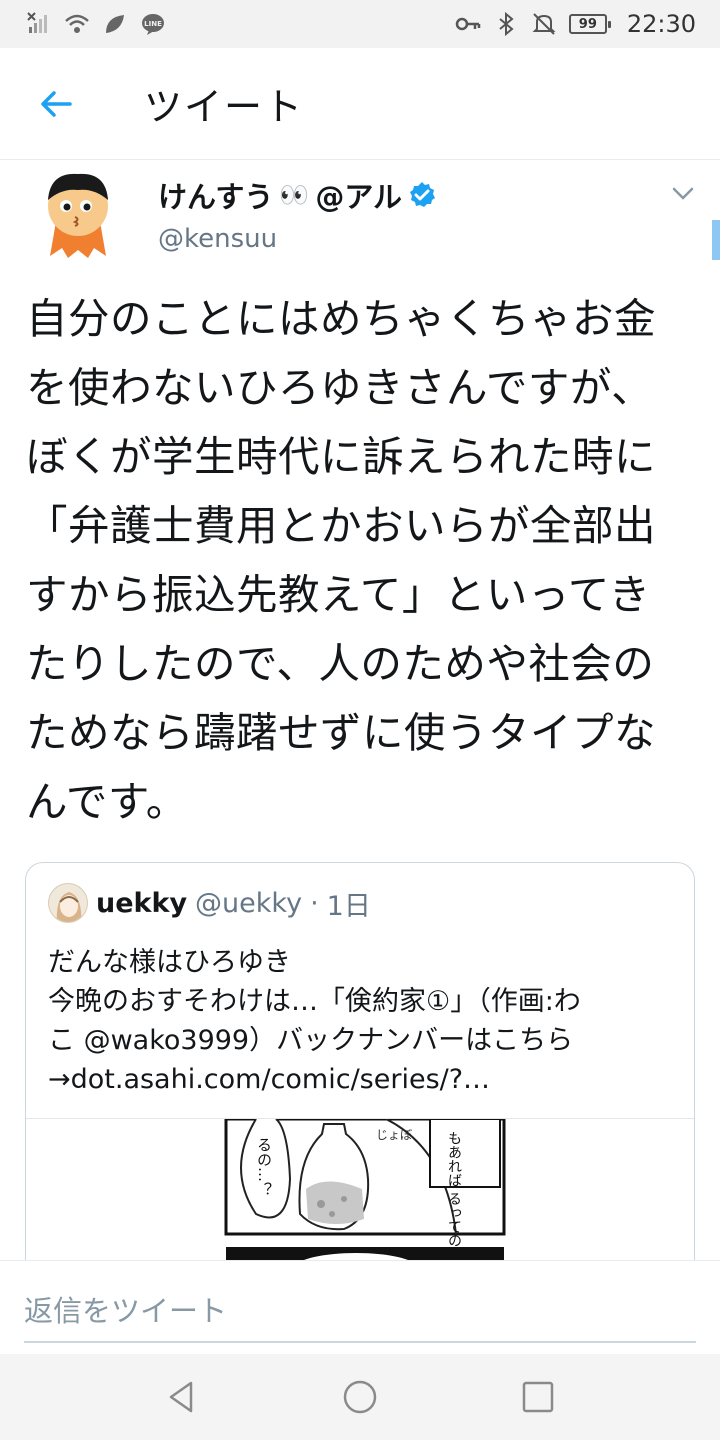 The image size is (720, 1440). I want to click on quoted-author-avatar, so click(68, 903).